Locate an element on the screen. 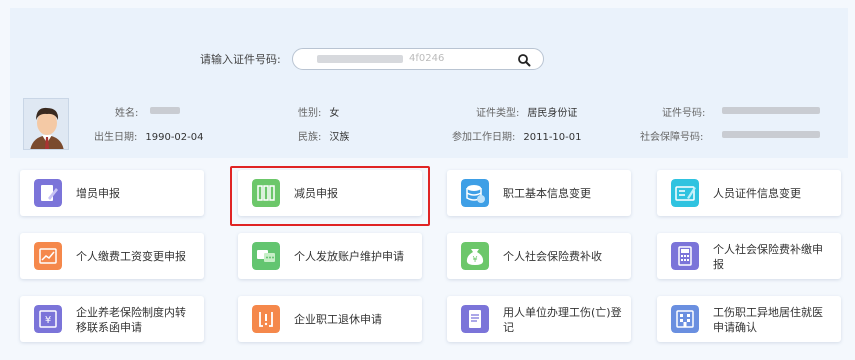 The width and height of the screenshot is (855, 360). person-avatar-icon is located at coordinates (46, 124).